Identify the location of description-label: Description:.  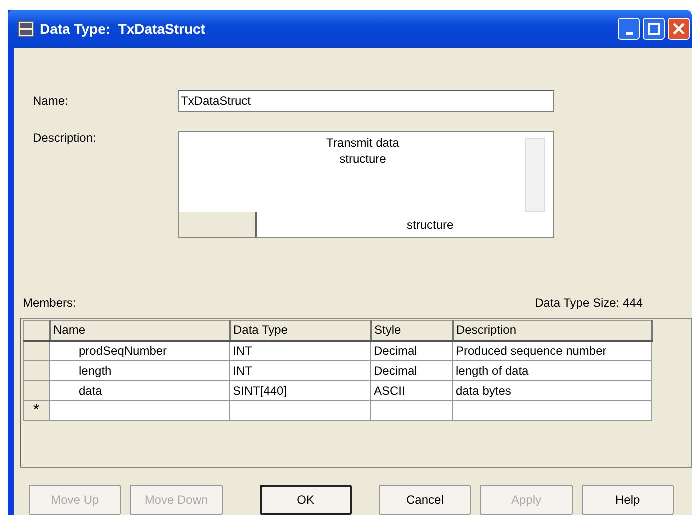
(65, 139).